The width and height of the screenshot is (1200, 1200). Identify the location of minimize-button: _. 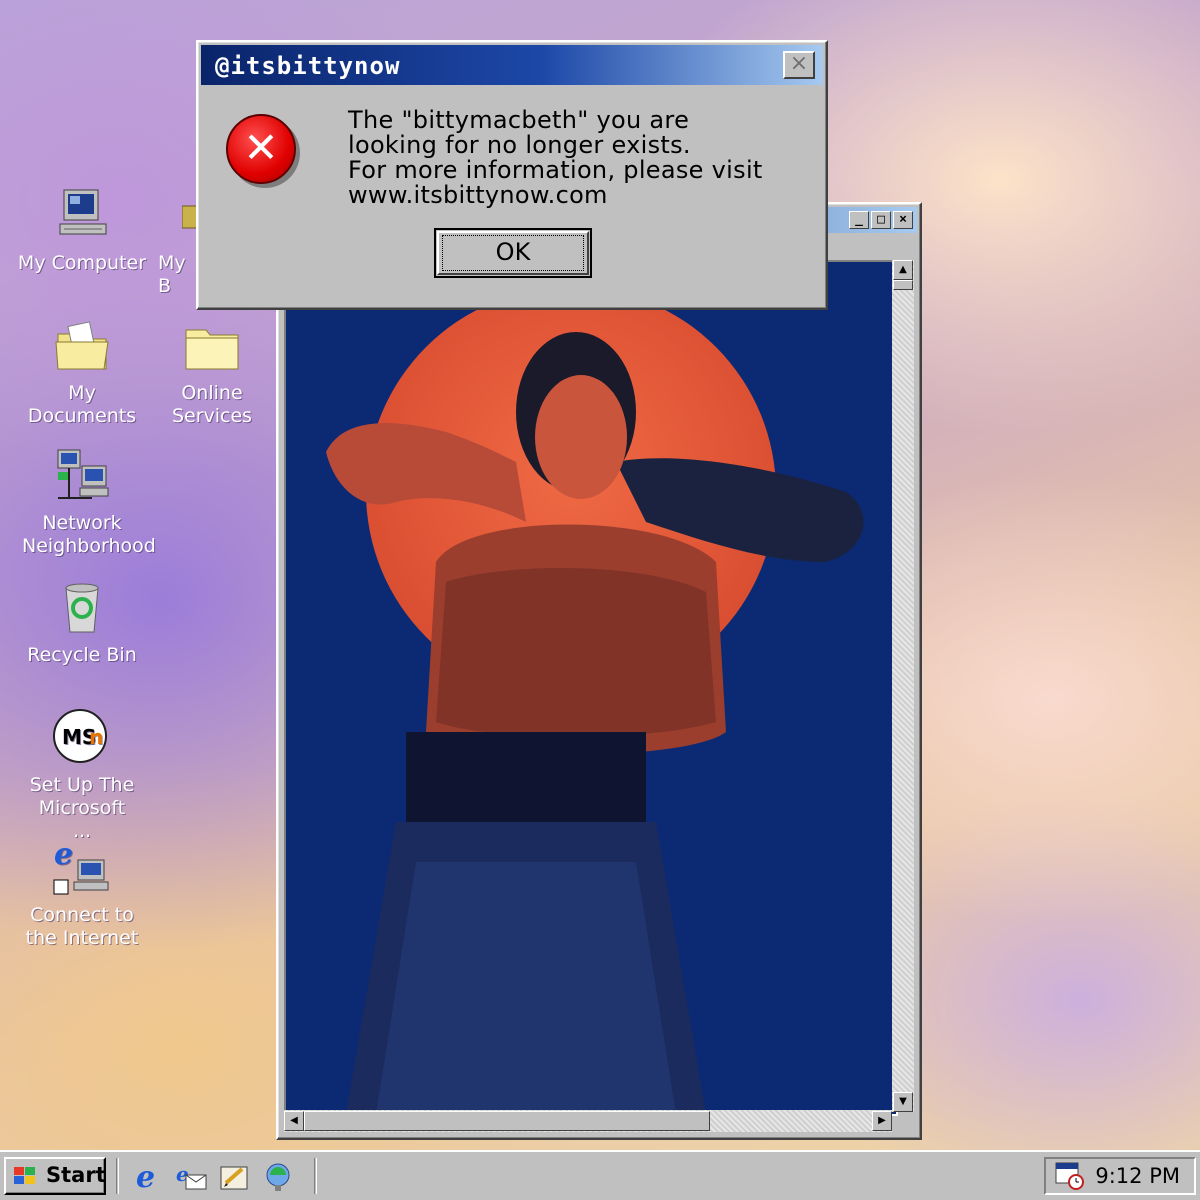
(859, 220).